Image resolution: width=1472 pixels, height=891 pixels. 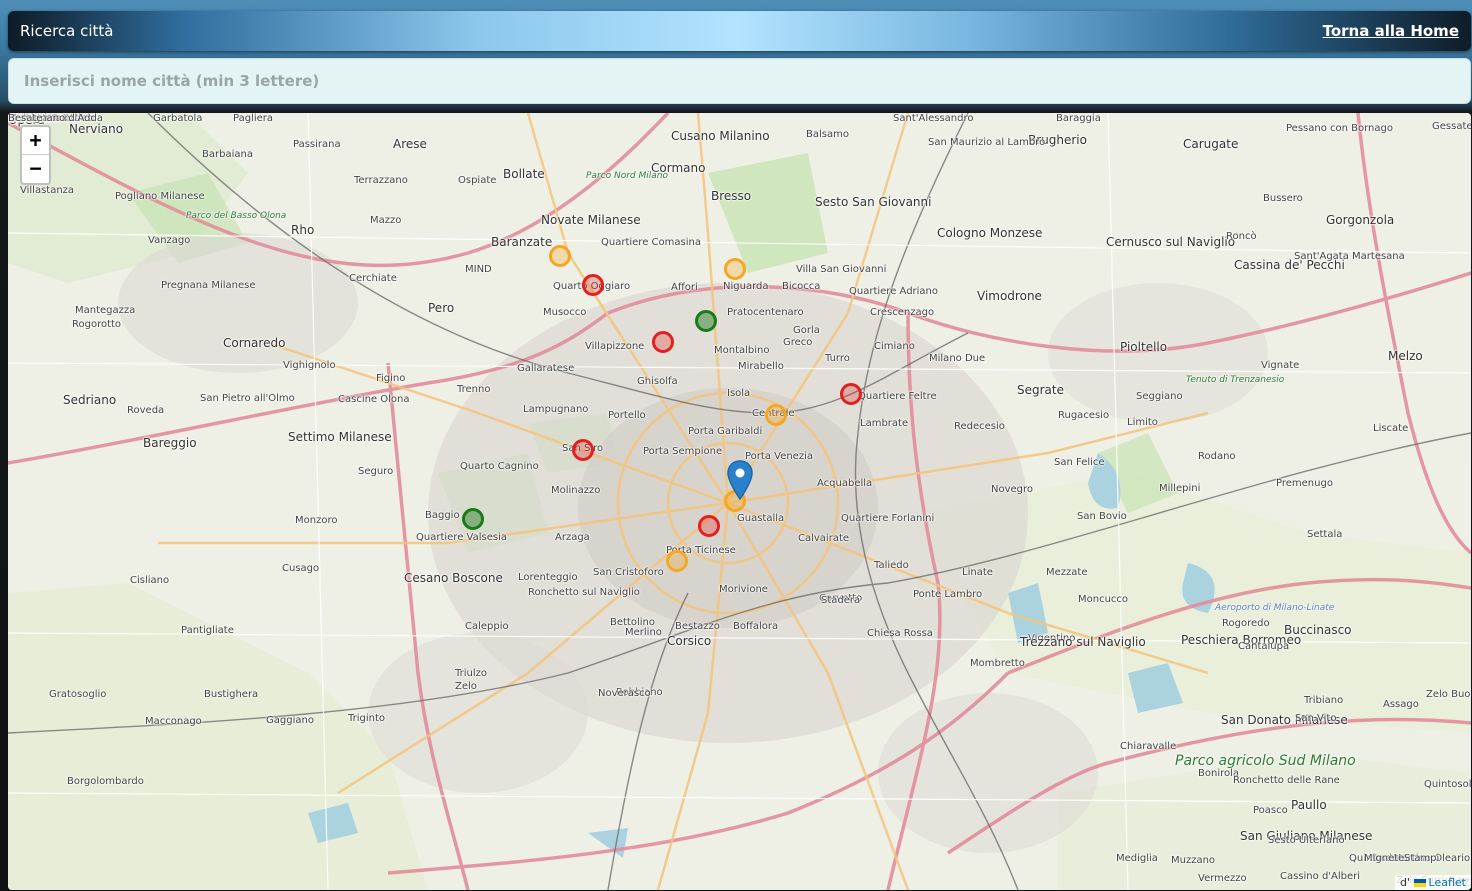 What do you see at coordinates (643, 632) in the screenshot?
I see `place-label: Merlino` at bounding box center [643, 632].